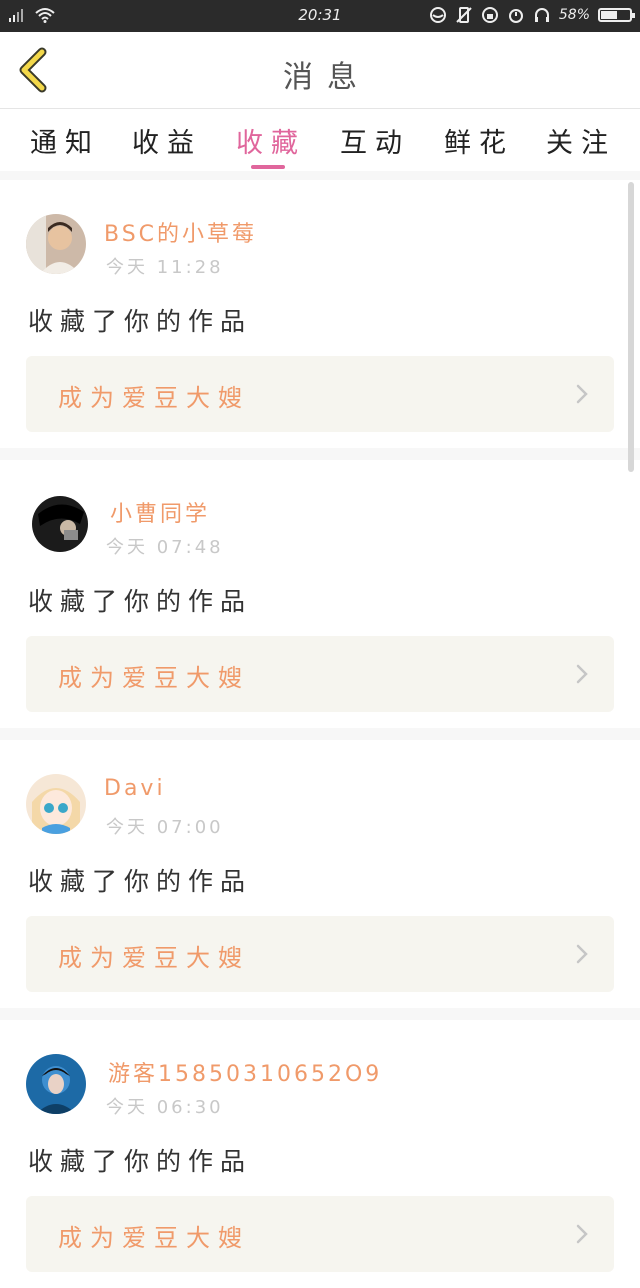  I want to click on tab-bar: 通知 收益 收藏 互动 鲜花 关注, so click(320, 140).